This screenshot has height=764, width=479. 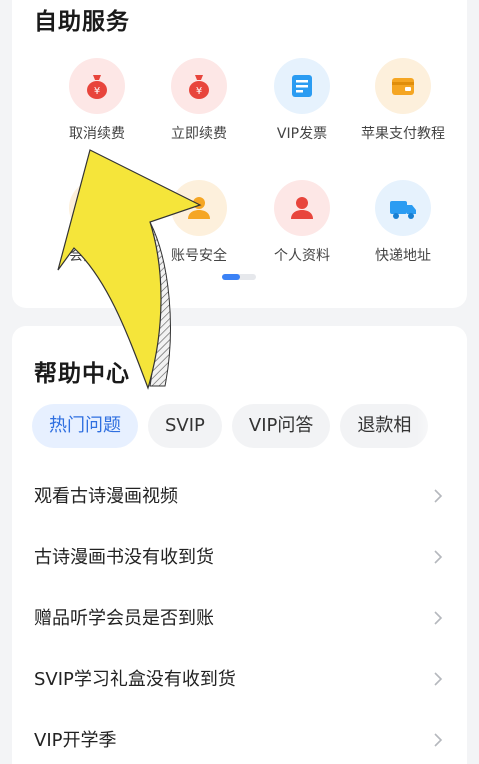 I want to click on faq-item: 赠品听学会员是否到账, so click(x=239, y=618).